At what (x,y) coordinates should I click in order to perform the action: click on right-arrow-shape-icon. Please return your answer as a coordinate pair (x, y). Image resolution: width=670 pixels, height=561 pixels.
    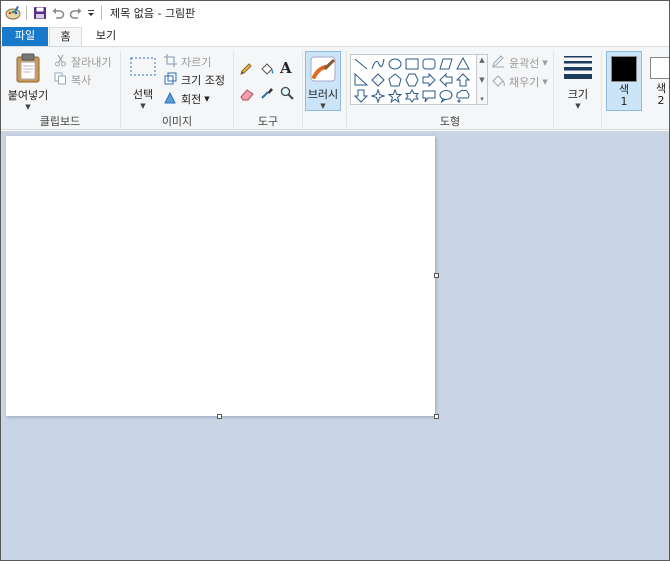
    Looking at the image, I should click on (428, 80).